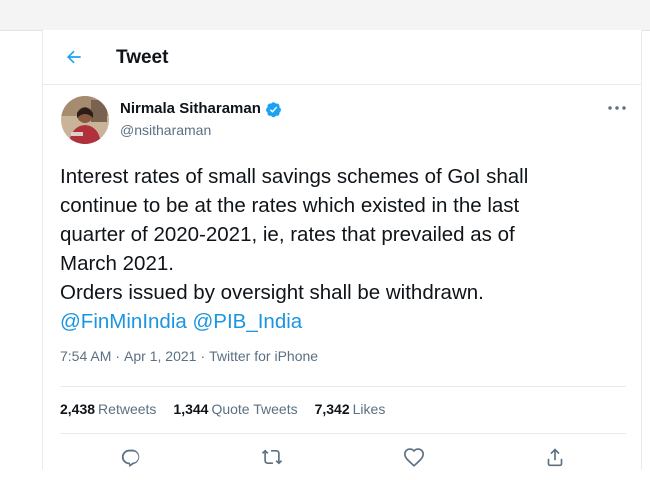 The image size is (650, 480). I want to click on mentions-line: @FinMinIndia @PIB_India, so click(340, 321).